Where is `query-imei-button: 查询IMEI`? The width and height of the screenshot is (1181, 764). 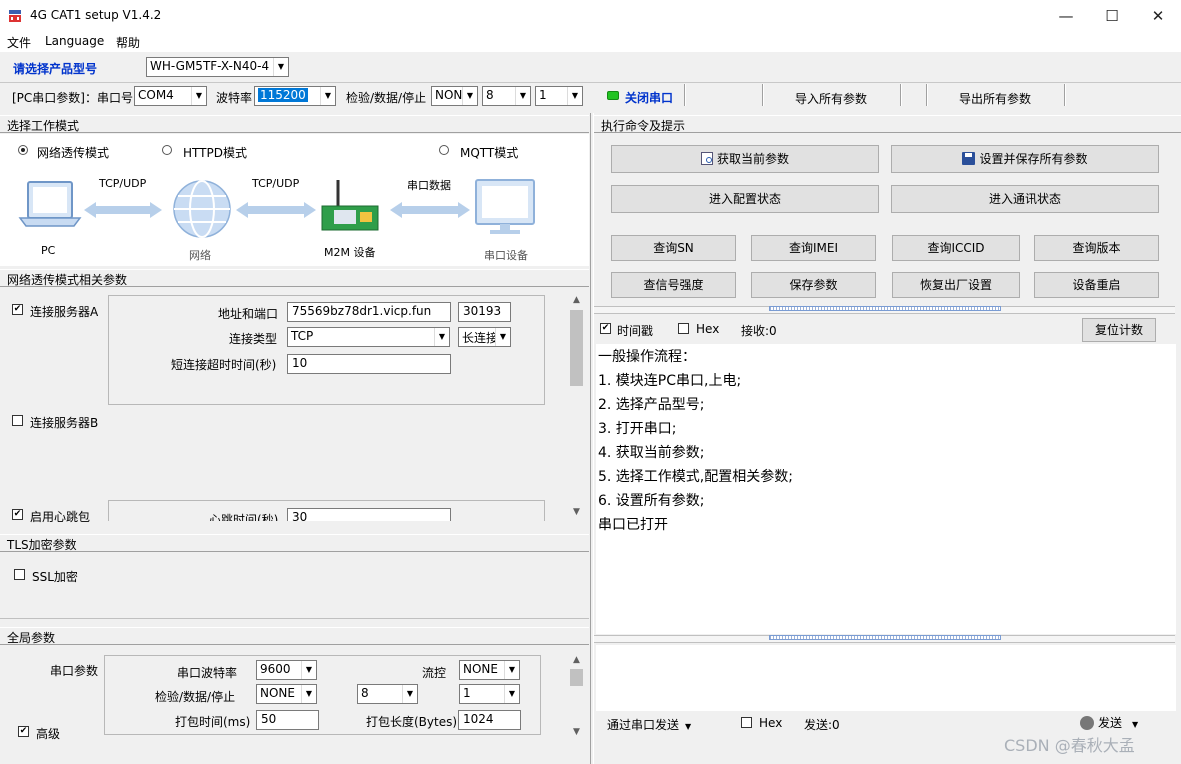
query-imei-button: 查询IMEI is located at coordinates (813, 248).